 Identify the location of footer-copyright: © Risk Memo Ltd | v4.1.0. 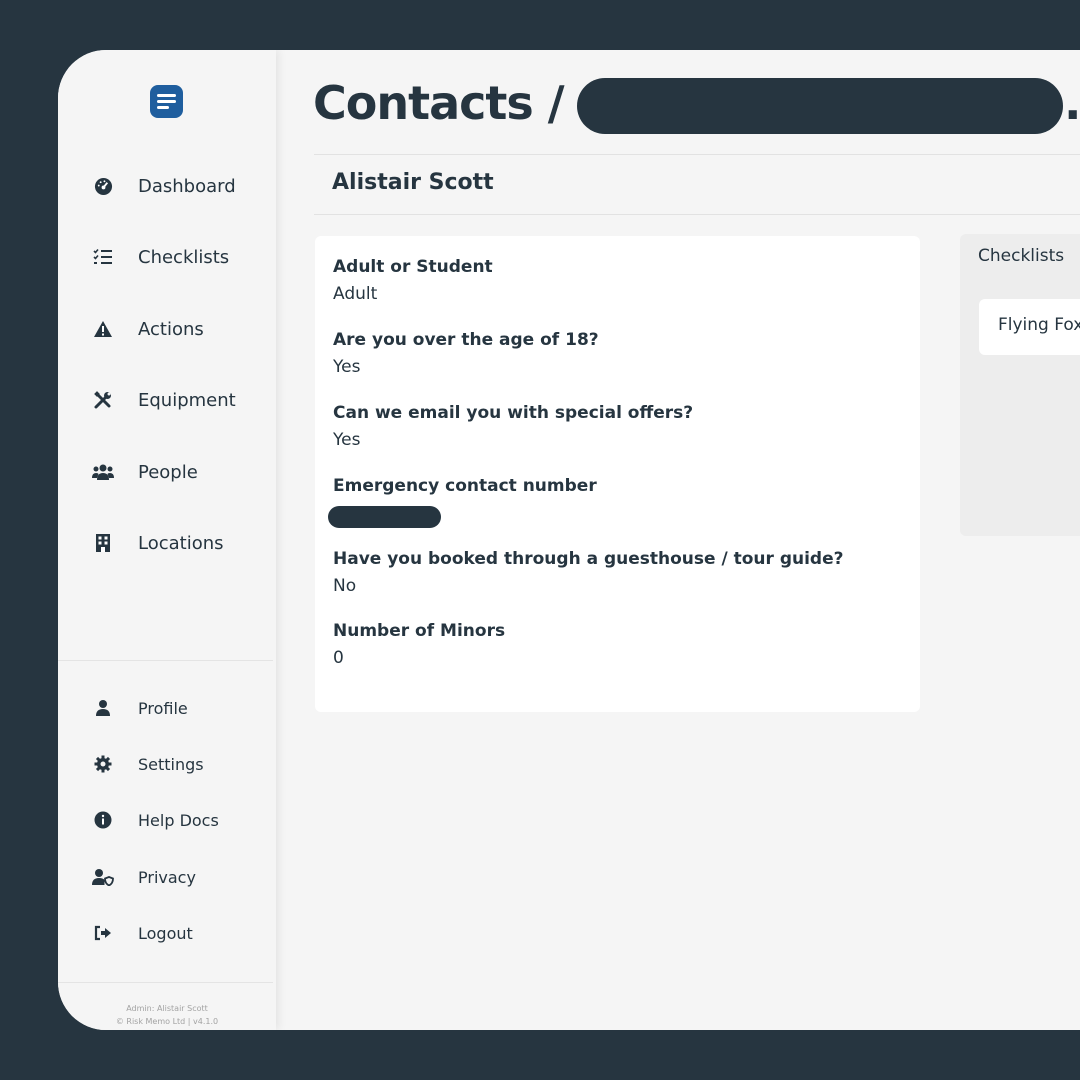
(167, 1021).